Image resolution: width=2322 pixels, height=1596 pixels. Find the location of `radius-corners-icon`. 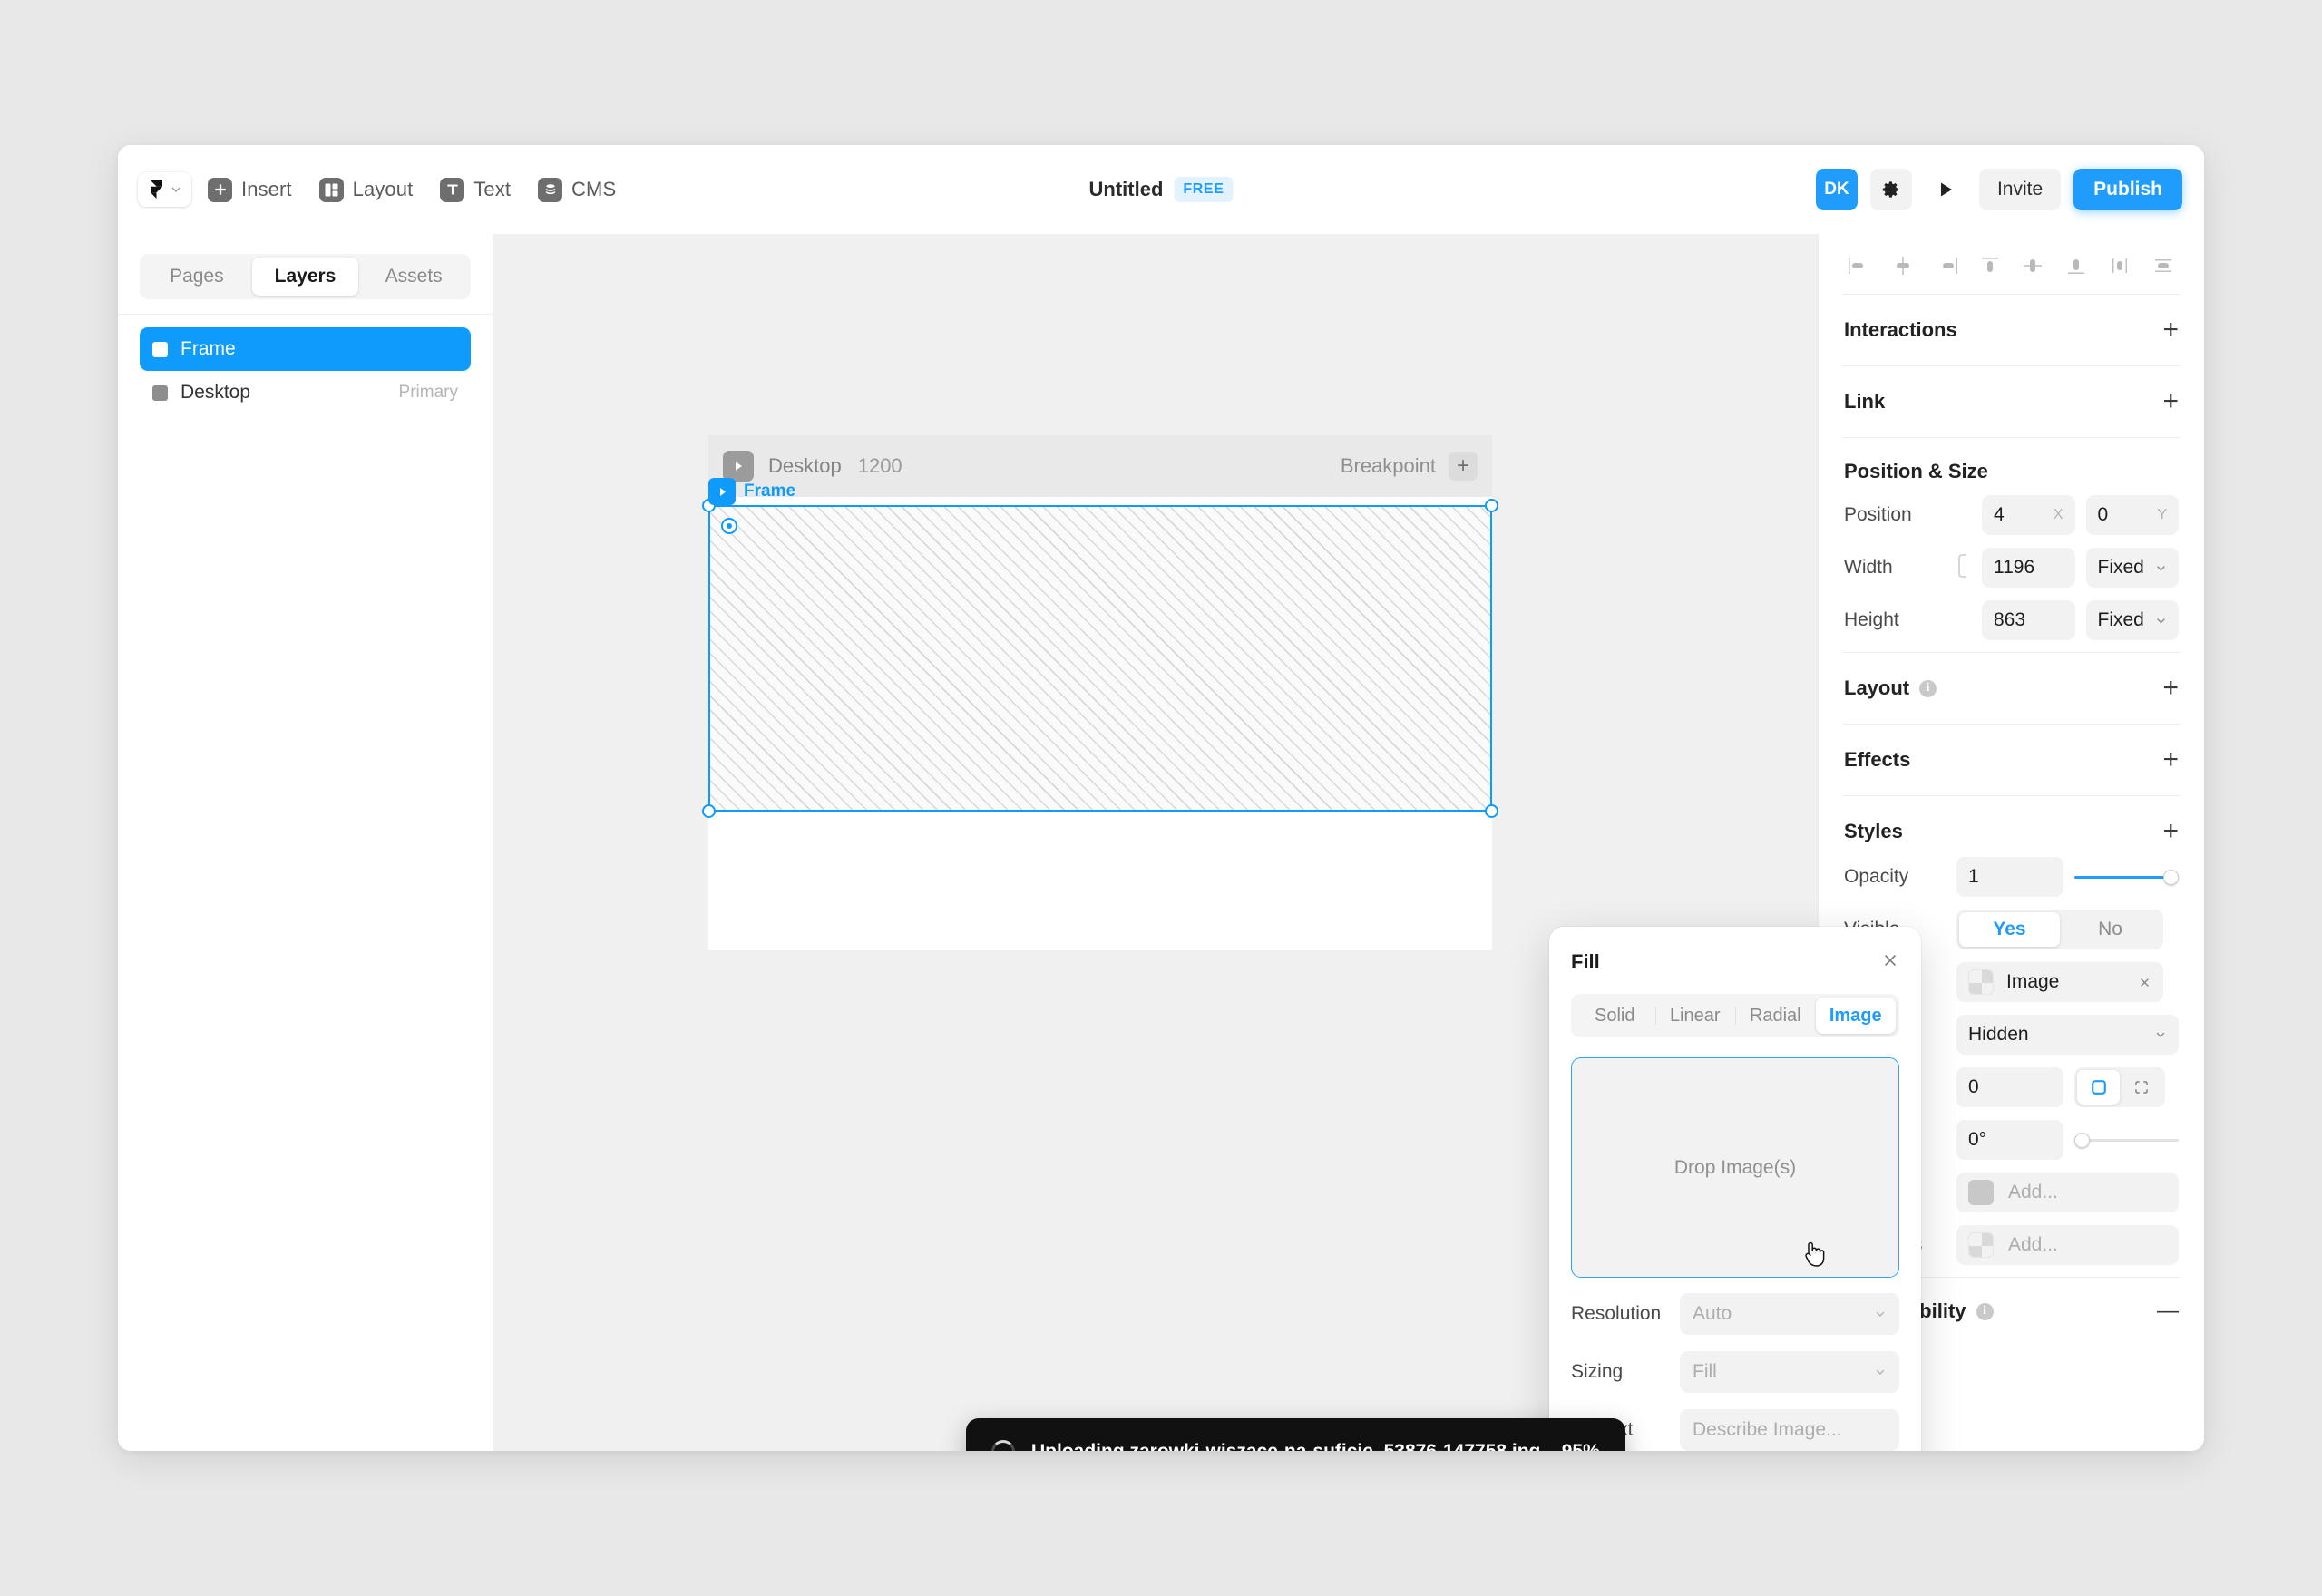

radius-corners-icon is located at coordinates (2141, 1087).